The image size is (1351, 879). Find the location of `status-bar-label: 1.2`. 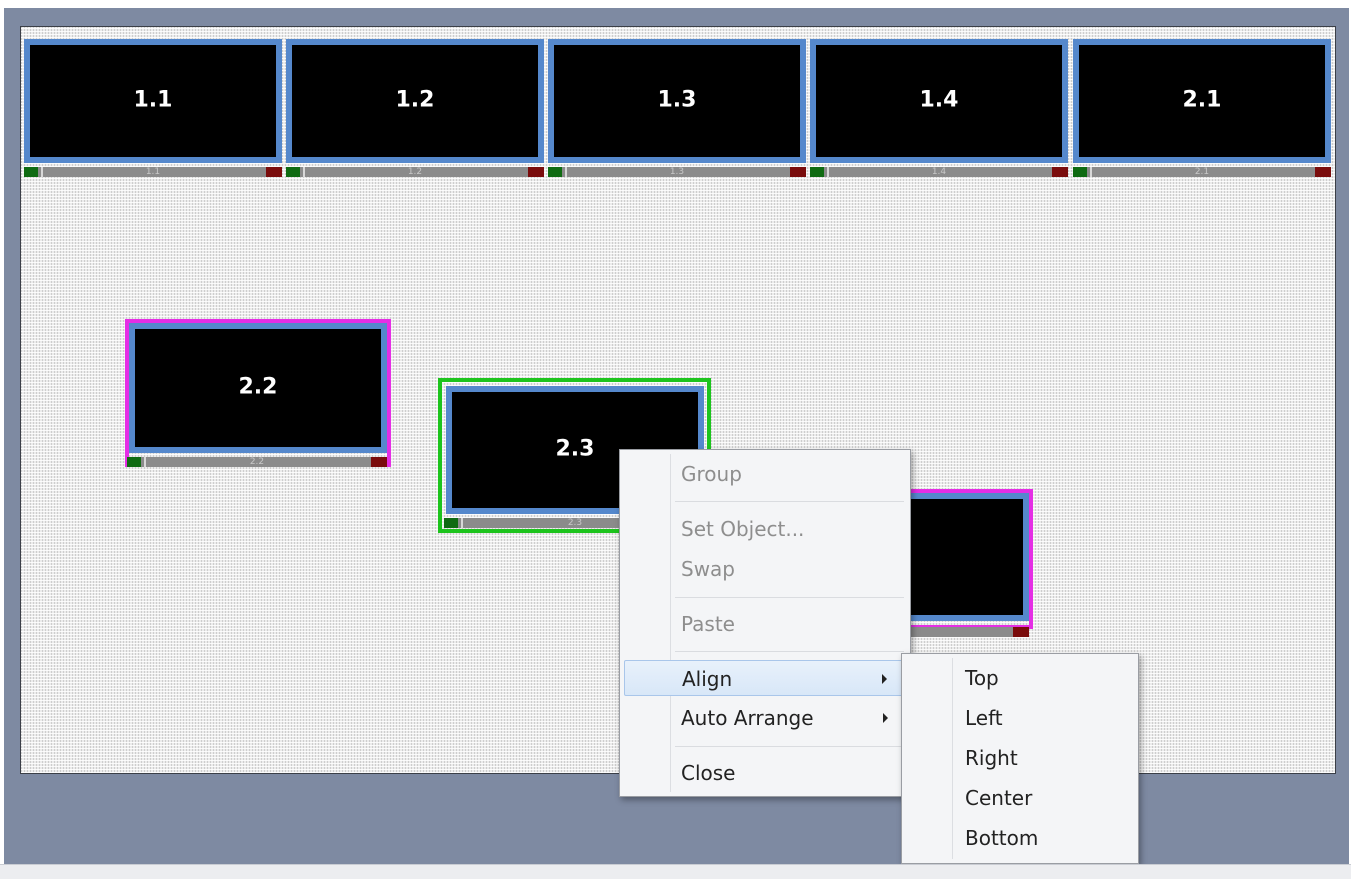

status-bar-label: 1.2 is located at coordinates (415, 172).